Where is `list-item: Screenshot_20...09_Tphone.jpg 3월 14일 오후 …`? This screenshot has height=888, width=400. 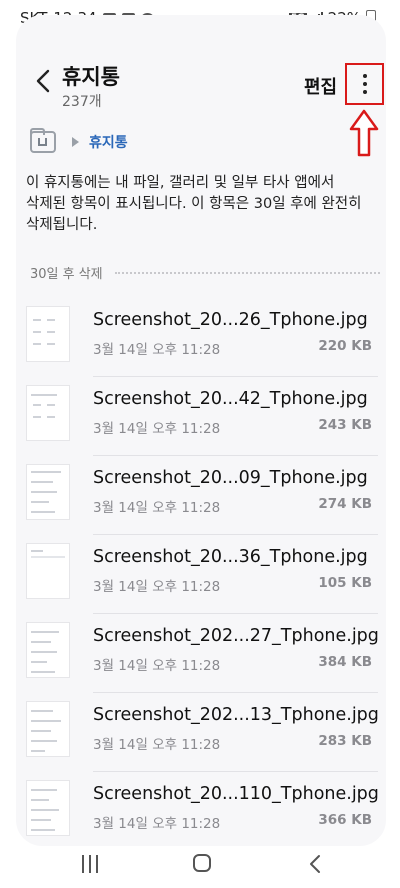 list-item: Screenshot_20...09_Tphone.jpg 3월 14일 오후 … is located at coordinates (201, 495).